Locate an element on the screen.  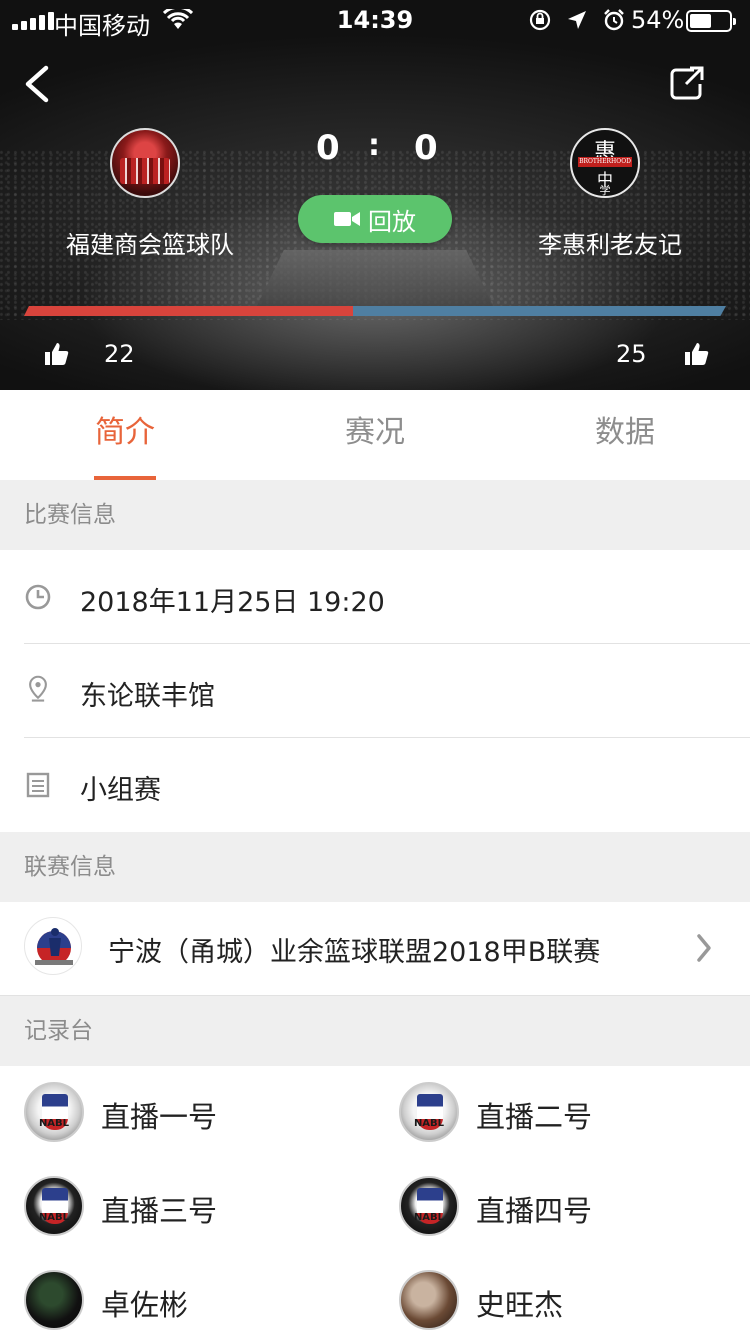
away-vote-bar is located at coordinates (539, 311).